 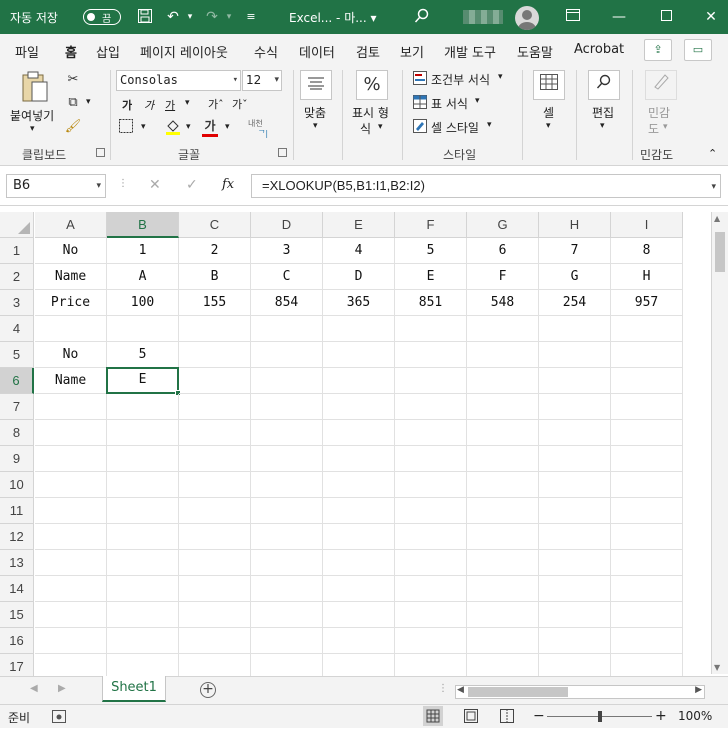 What do you see at coordinates (477, 101) in the screenshot?
I see `table-dropdown-icon: ▾` at bounding box center [477, 101].